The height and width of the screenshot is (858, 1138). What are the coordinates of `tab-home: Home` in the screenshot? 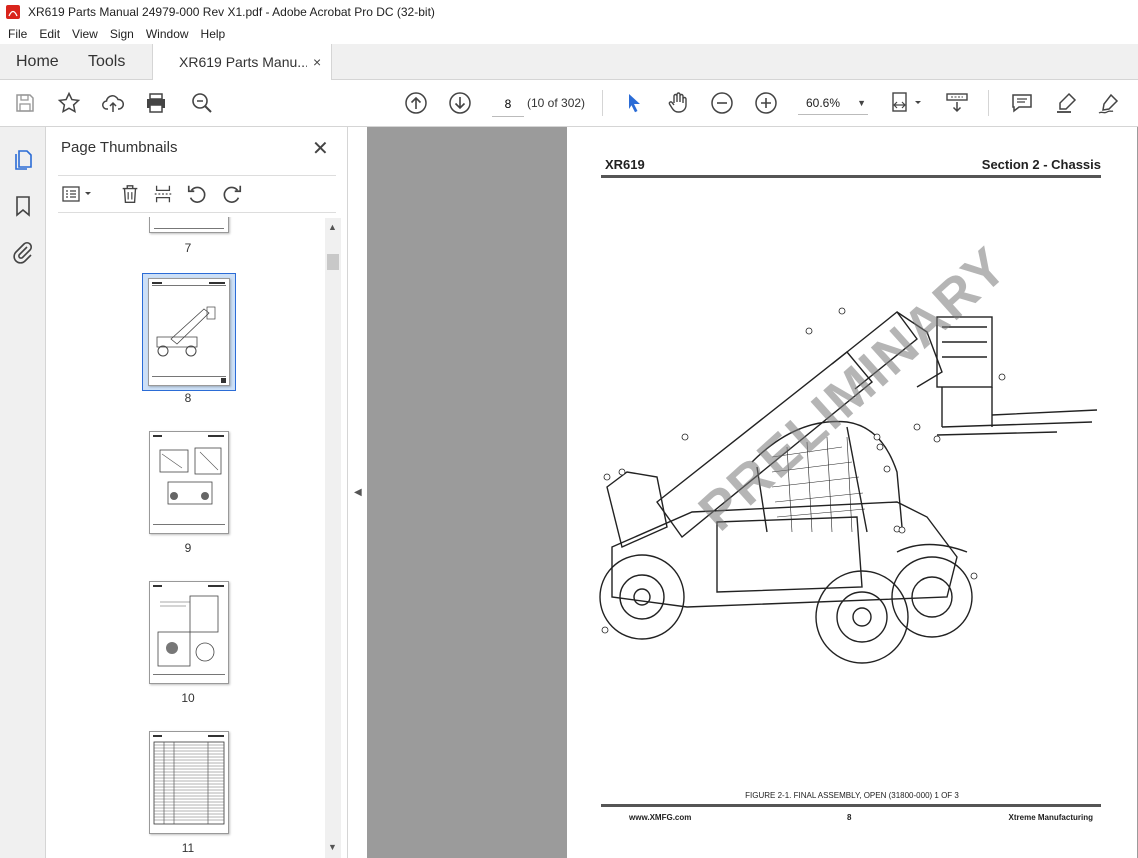 It's located at (37, 61).